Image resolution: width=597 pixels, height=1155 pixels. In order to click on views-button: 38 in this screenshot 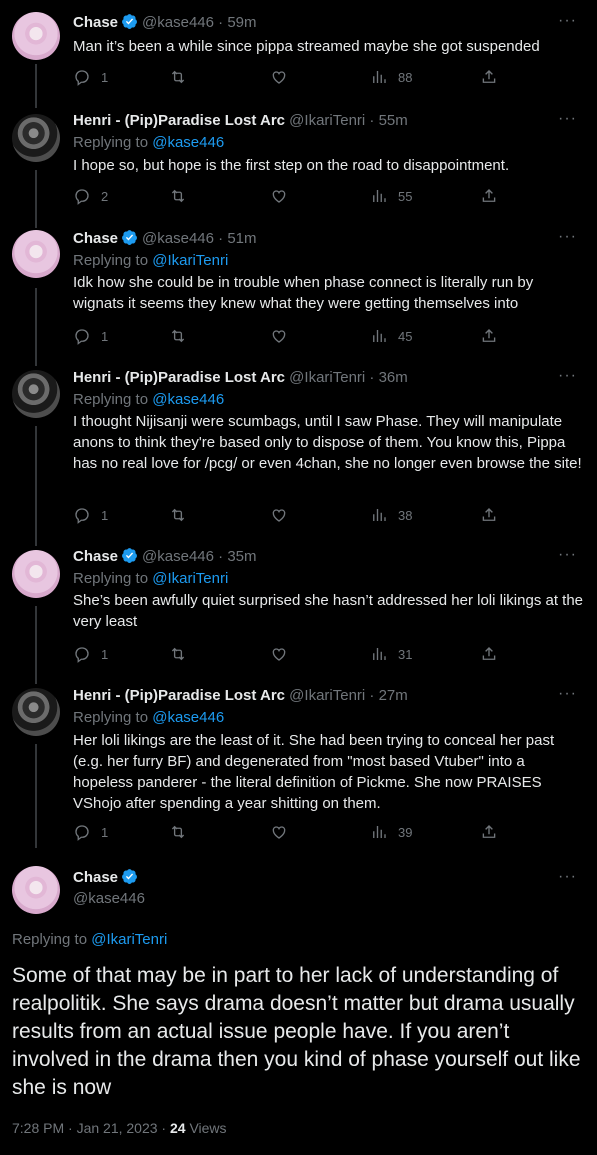, I will do `click(391, 515)`.